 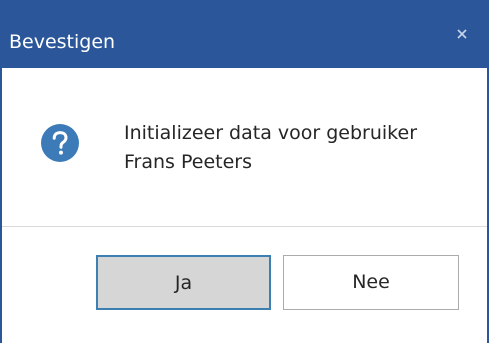 What do you see at coordinates (62, 42) in the screenshot?
I see `dialog-title: Bevestigen` at bounding box center [62, 42].